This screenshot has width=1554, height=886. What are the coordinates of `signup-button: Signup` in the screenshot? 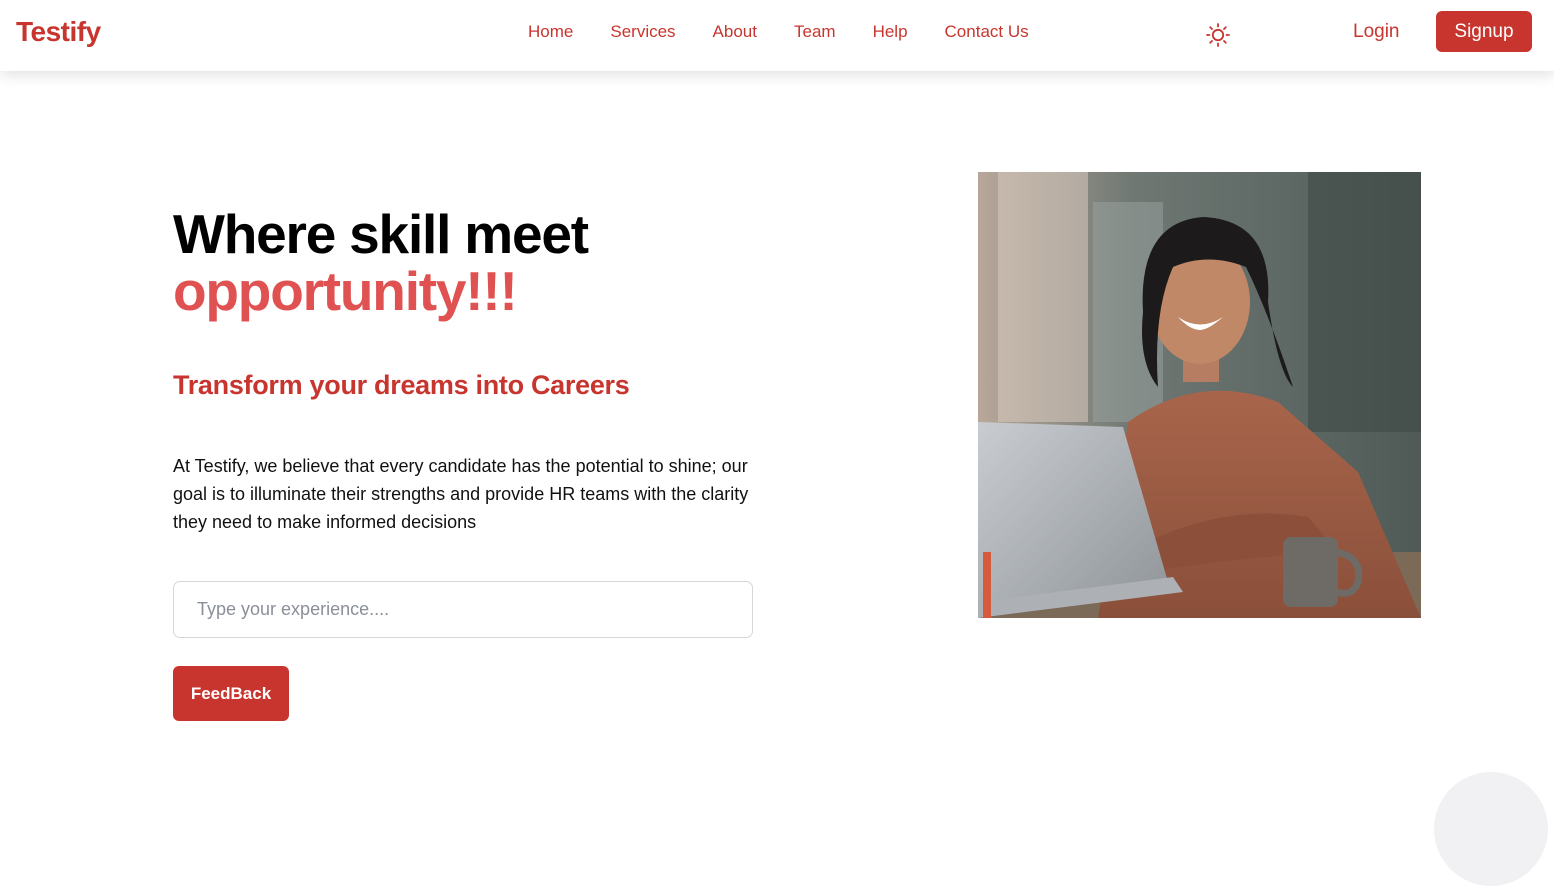 It's located at (1484, 31).